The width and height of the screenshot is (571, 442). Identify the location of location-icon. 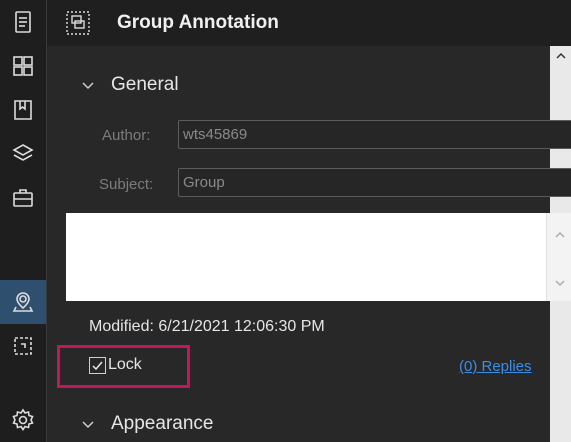
(23, 302).